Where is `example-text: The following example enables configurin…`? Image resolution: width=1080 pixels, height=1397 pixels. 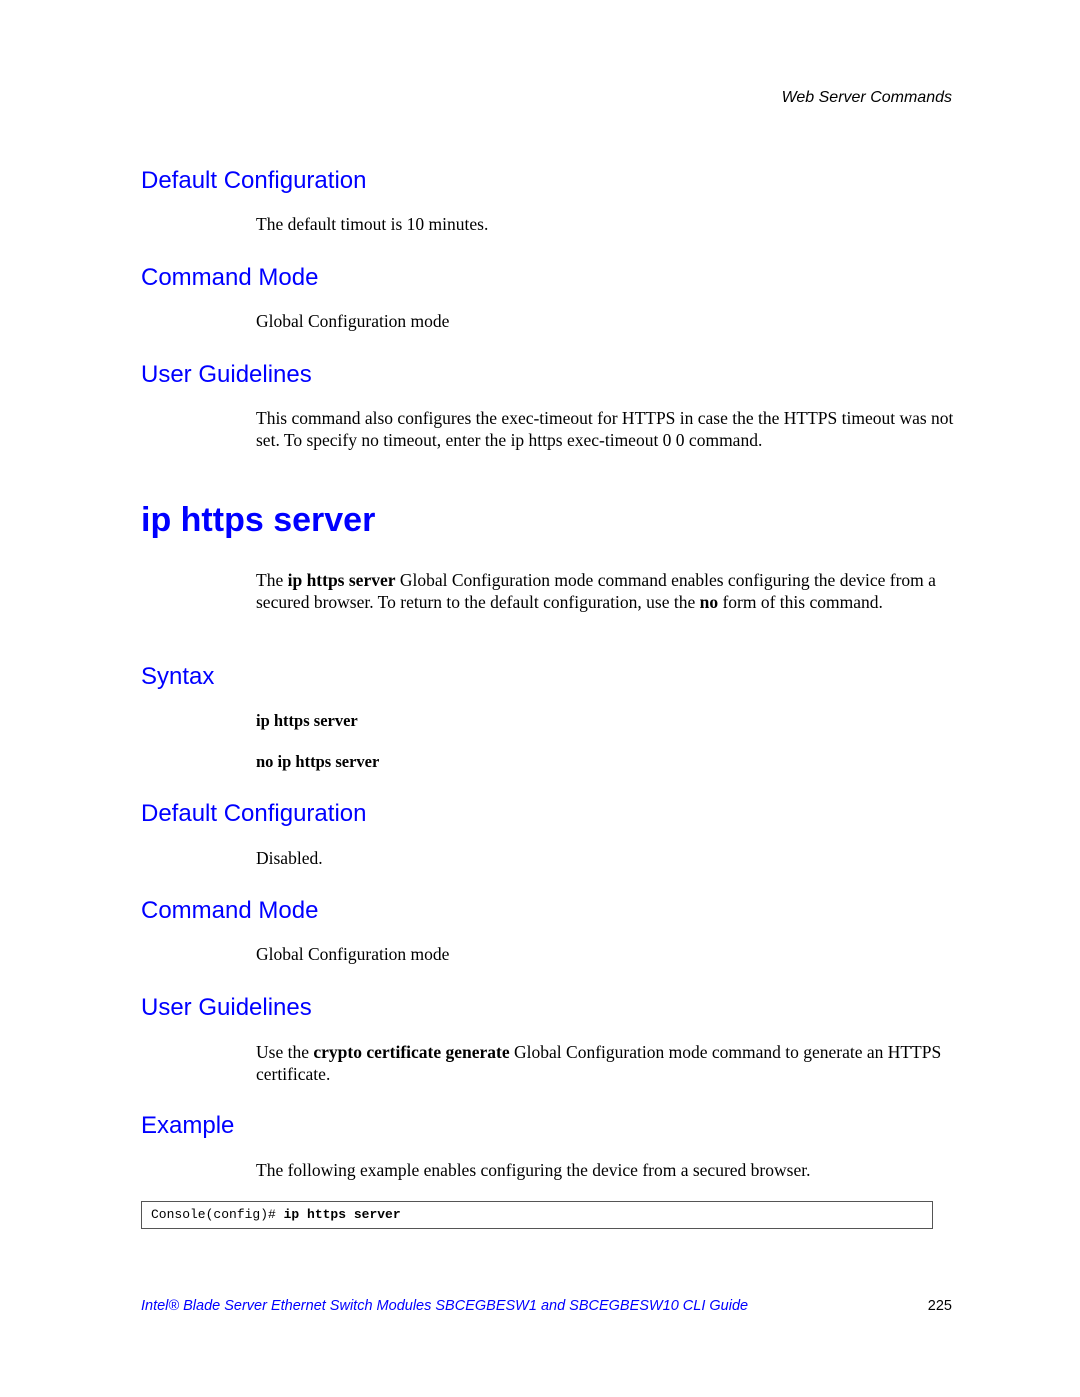 example-text: The following example enables configurin… is located at coordinates (533, 1170).